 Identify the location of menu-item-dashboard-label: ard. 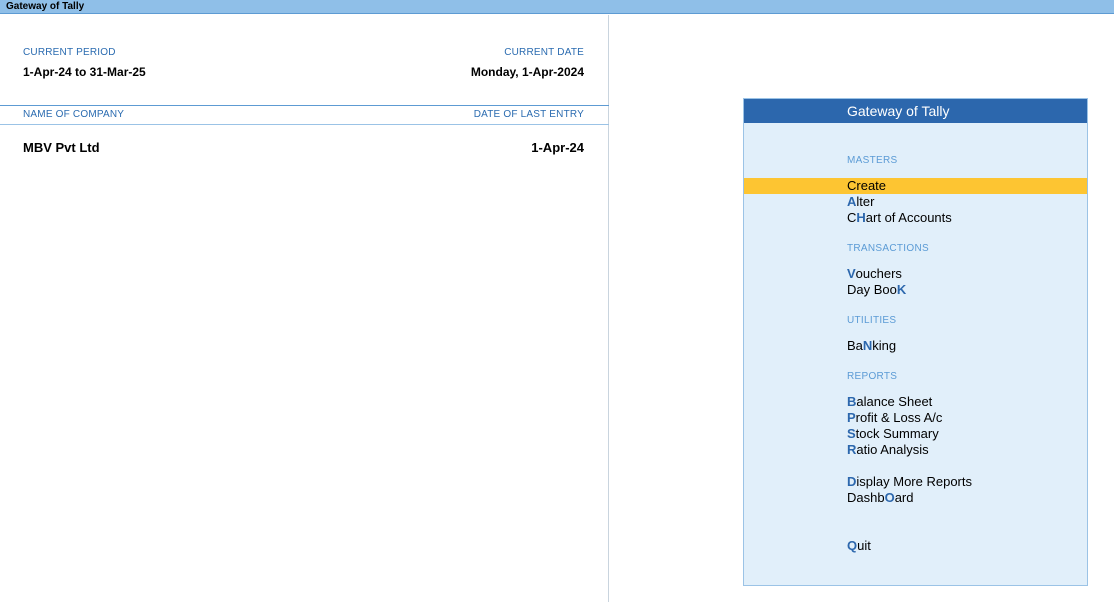
(904, 497).